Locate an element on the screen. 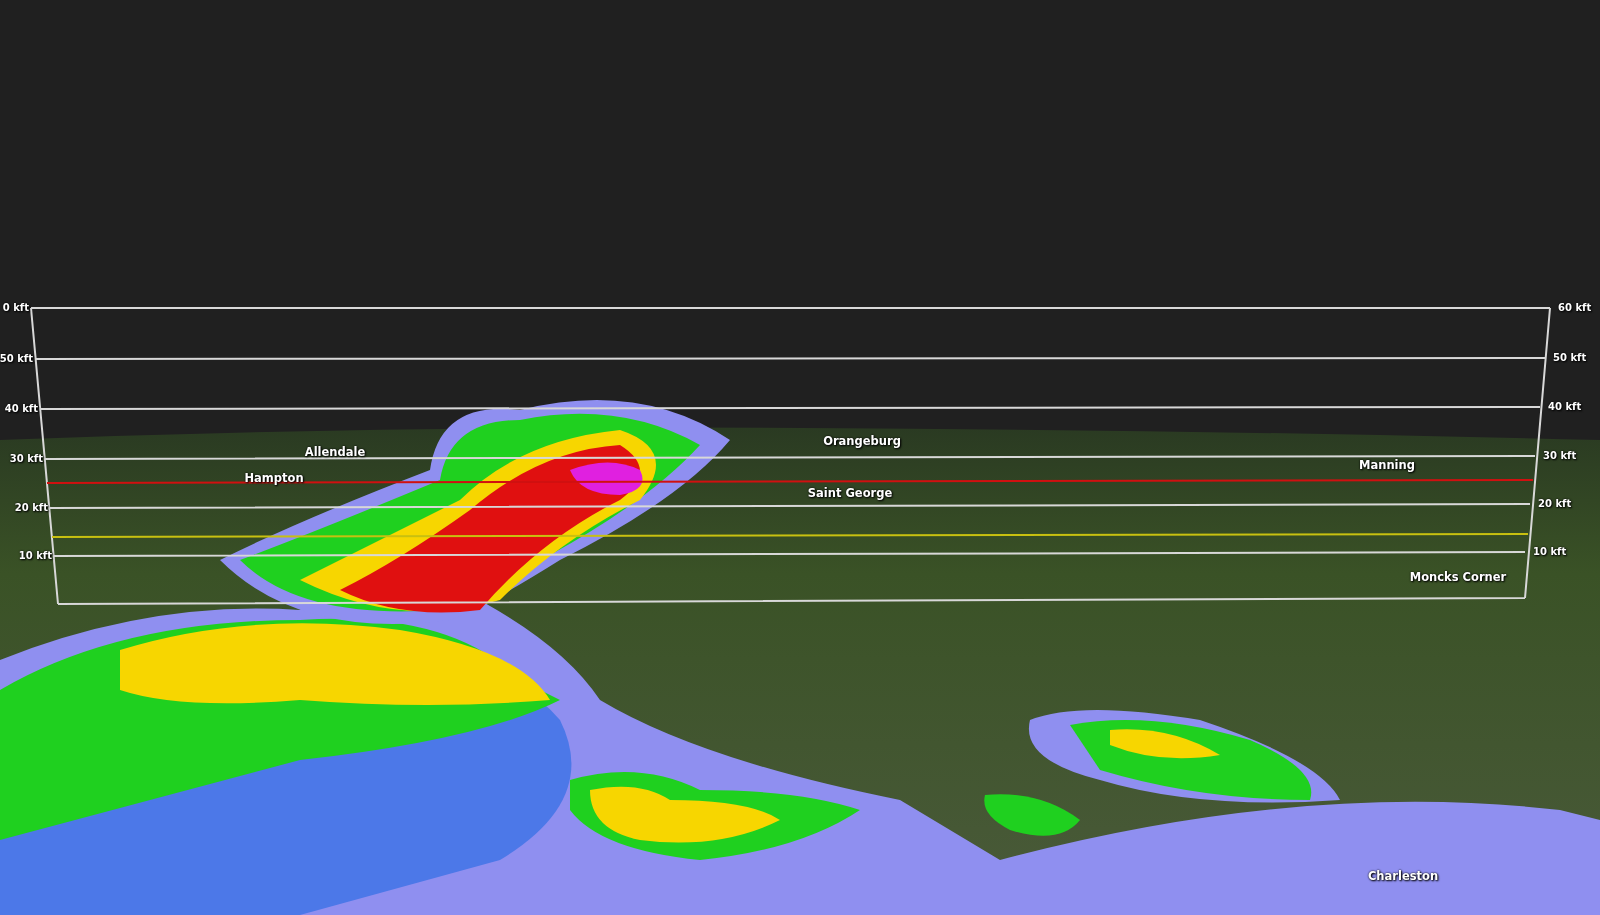  city-label: Hampton is located at coordinates (274, 478).